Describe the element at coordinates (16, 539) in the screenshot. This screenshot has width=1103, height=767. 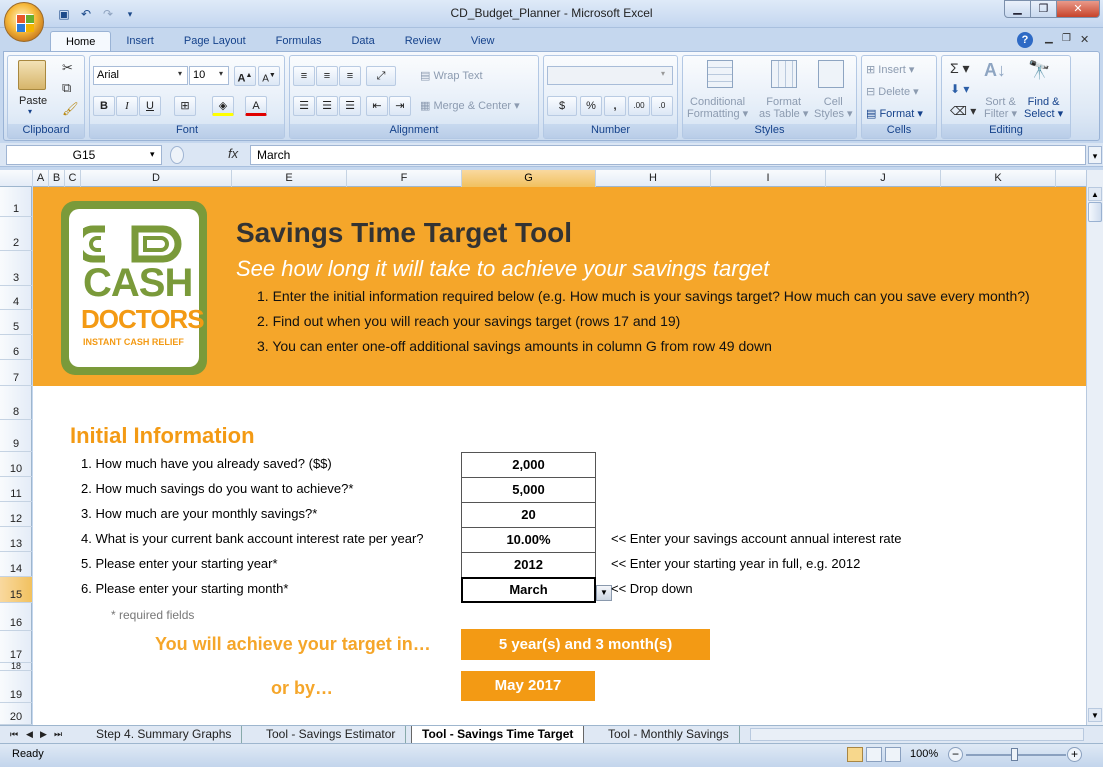
I see `row-header: 13` at that location.